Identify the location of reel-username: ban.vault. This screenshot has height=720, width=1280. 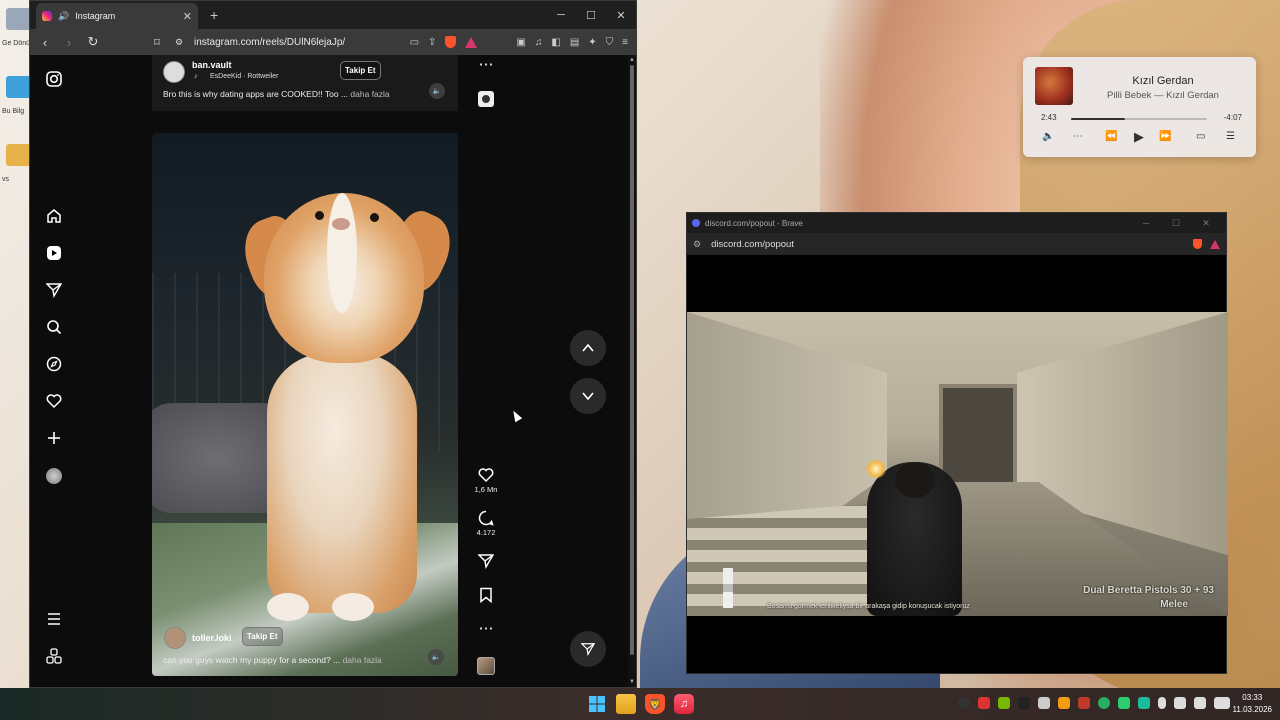
(212, 65).